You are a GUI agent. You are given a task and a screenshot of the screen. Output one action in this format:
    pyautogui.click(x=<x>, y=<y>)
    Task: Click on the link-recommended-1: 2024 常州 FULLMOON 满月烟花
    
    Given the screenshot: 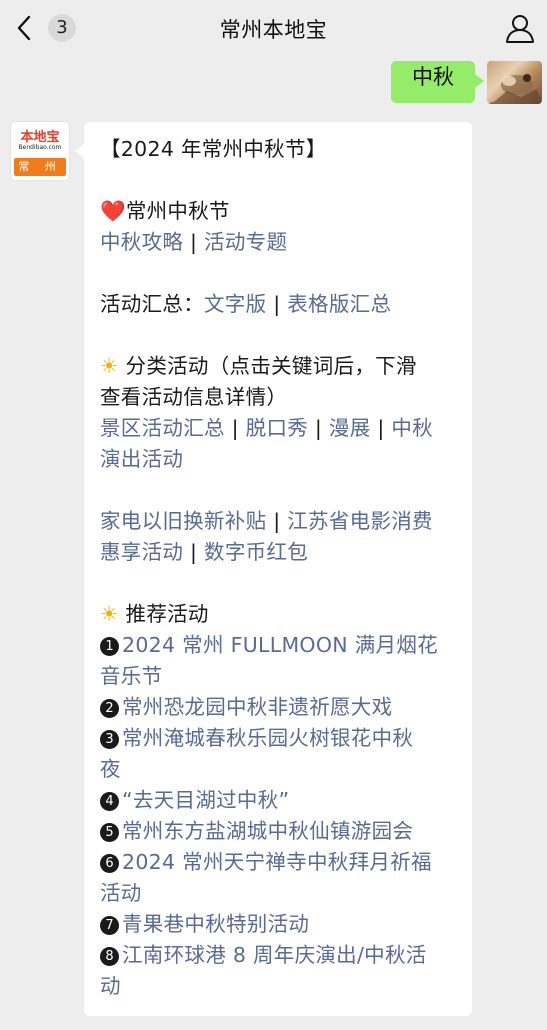 What is the action you would take?
    pyautogui.click(x=280, y=645)
    